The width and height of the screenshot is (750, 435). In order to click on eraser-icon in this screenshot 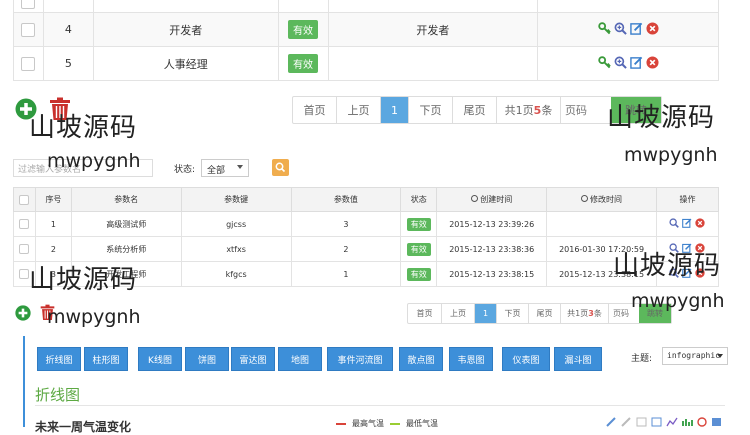, I will do `click(627, 422)`.